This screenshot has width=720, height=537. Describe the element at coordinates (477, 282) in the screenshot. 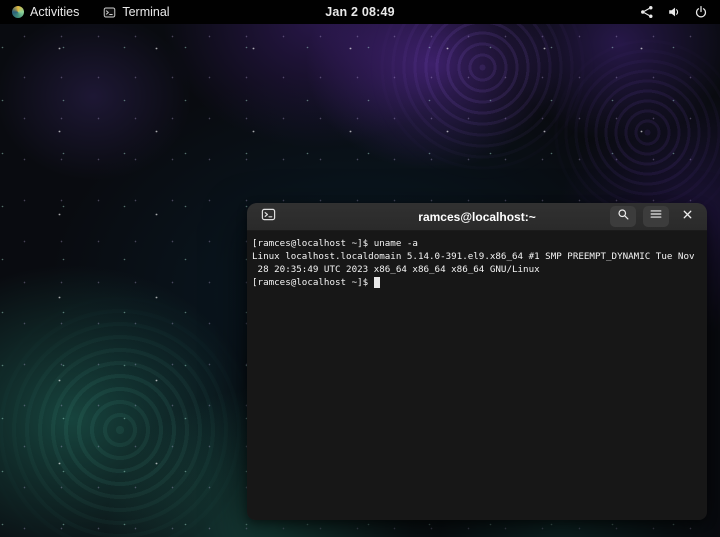

I see `terminal-prompt-line: [ramces@localhost ~]$` at that location.